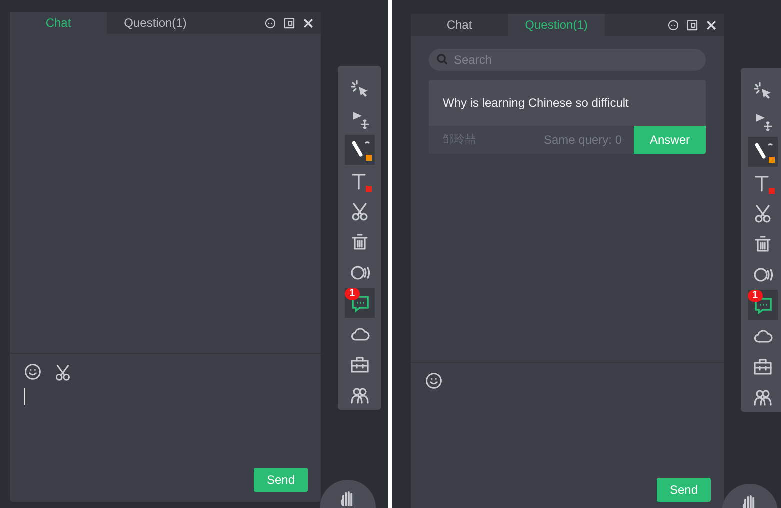  Describe the element at coordinates (442, 59) in the screenshot. I see `search-icon` at that location.